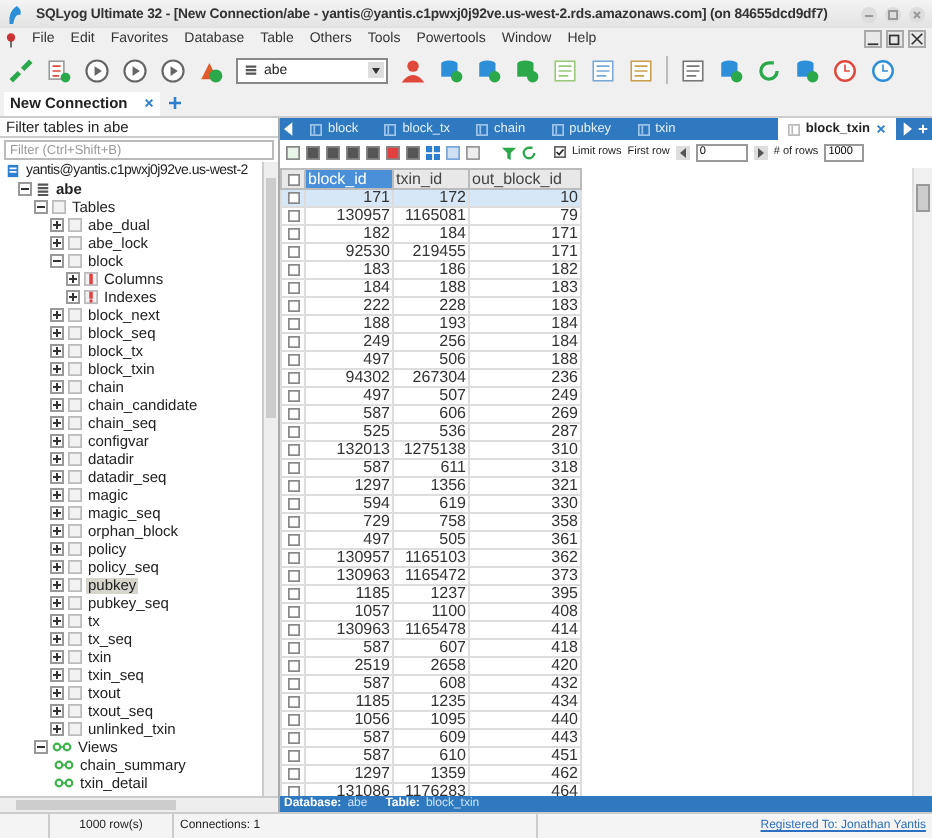 The image size is (932, 838). Describe the element at coordinates (431, 702) in the screenshot. I see `table-row: 1185 1235 434` at that location.